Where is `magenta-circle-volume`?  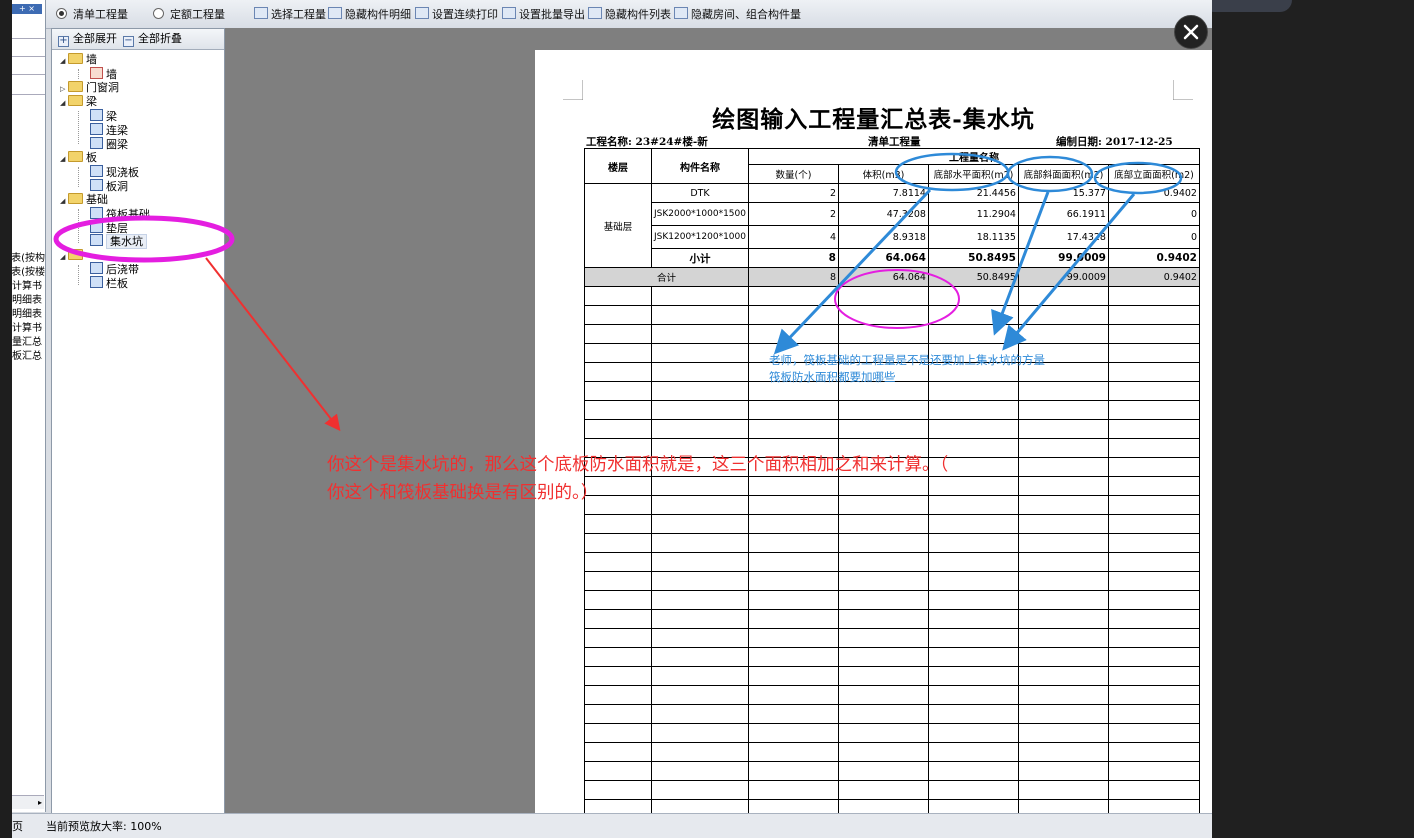
magenta-circle-volume is located at coordinates (897, 299).